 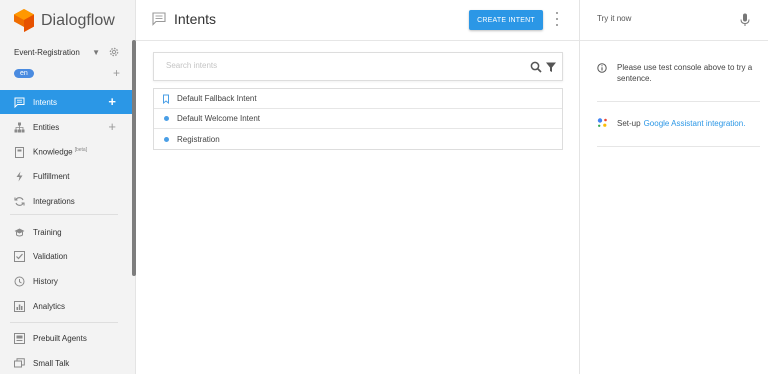 What do you see at coordinates (357, 20) in the screenshot?
I see `main-header: Intents CREATE INTENT` at bounding box center [357, 20].